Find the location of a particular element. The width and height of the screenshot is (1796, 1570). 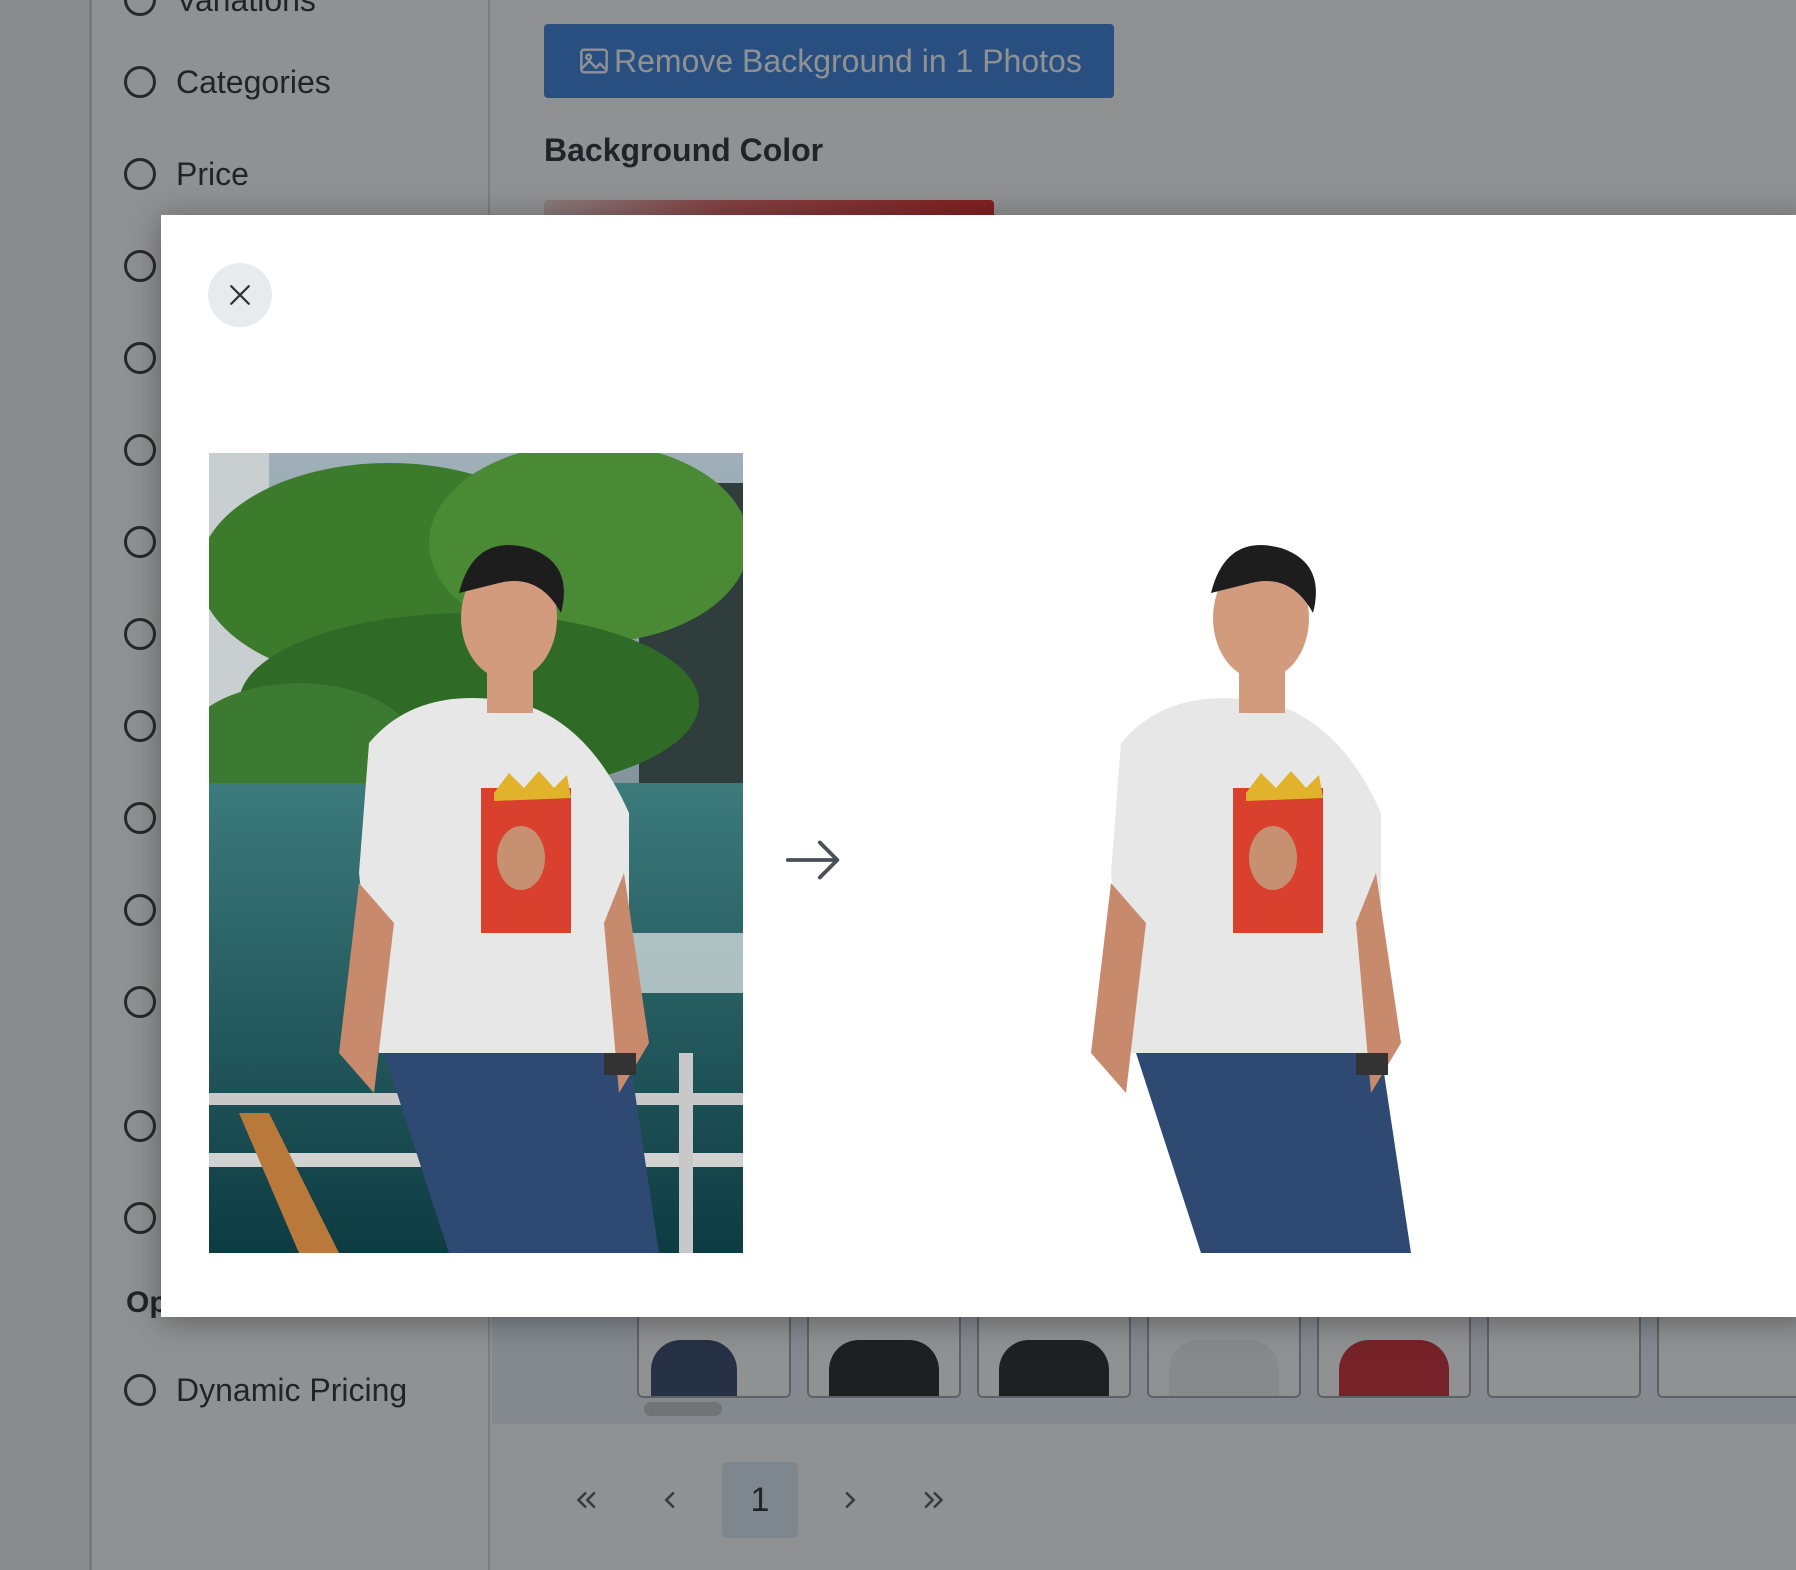

result-photo-image is located at coordinates (1251, 899).